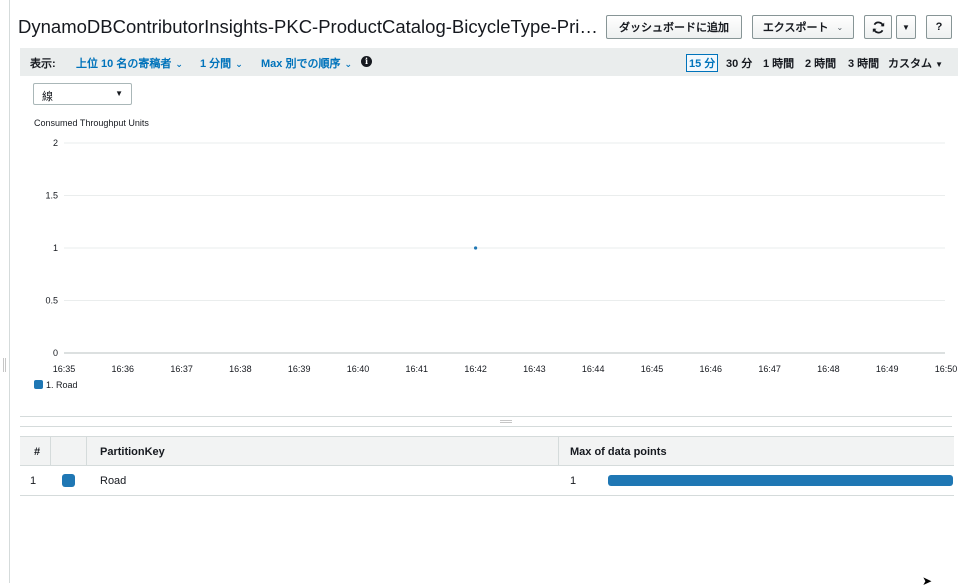 The width and height of the screenshot is (960, 588). What do you see at coordinates (68, 480) in the screenshot?
I see `series-color-swatch` at bounding box center [68, 480].